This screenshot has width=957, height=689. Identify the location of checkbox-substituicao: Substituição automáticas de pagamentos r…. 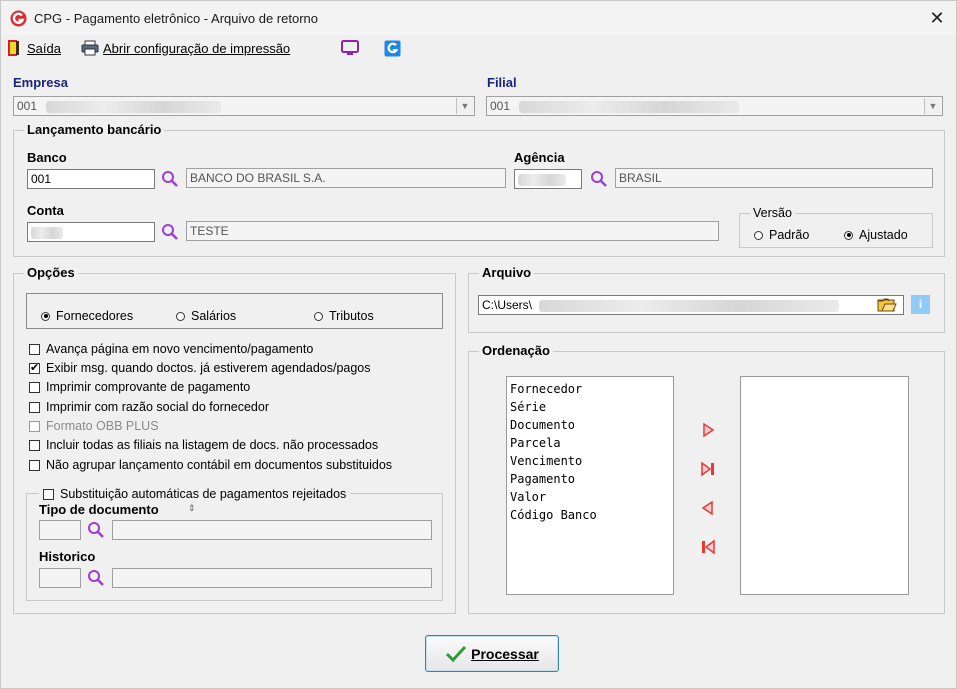
(195, 494).